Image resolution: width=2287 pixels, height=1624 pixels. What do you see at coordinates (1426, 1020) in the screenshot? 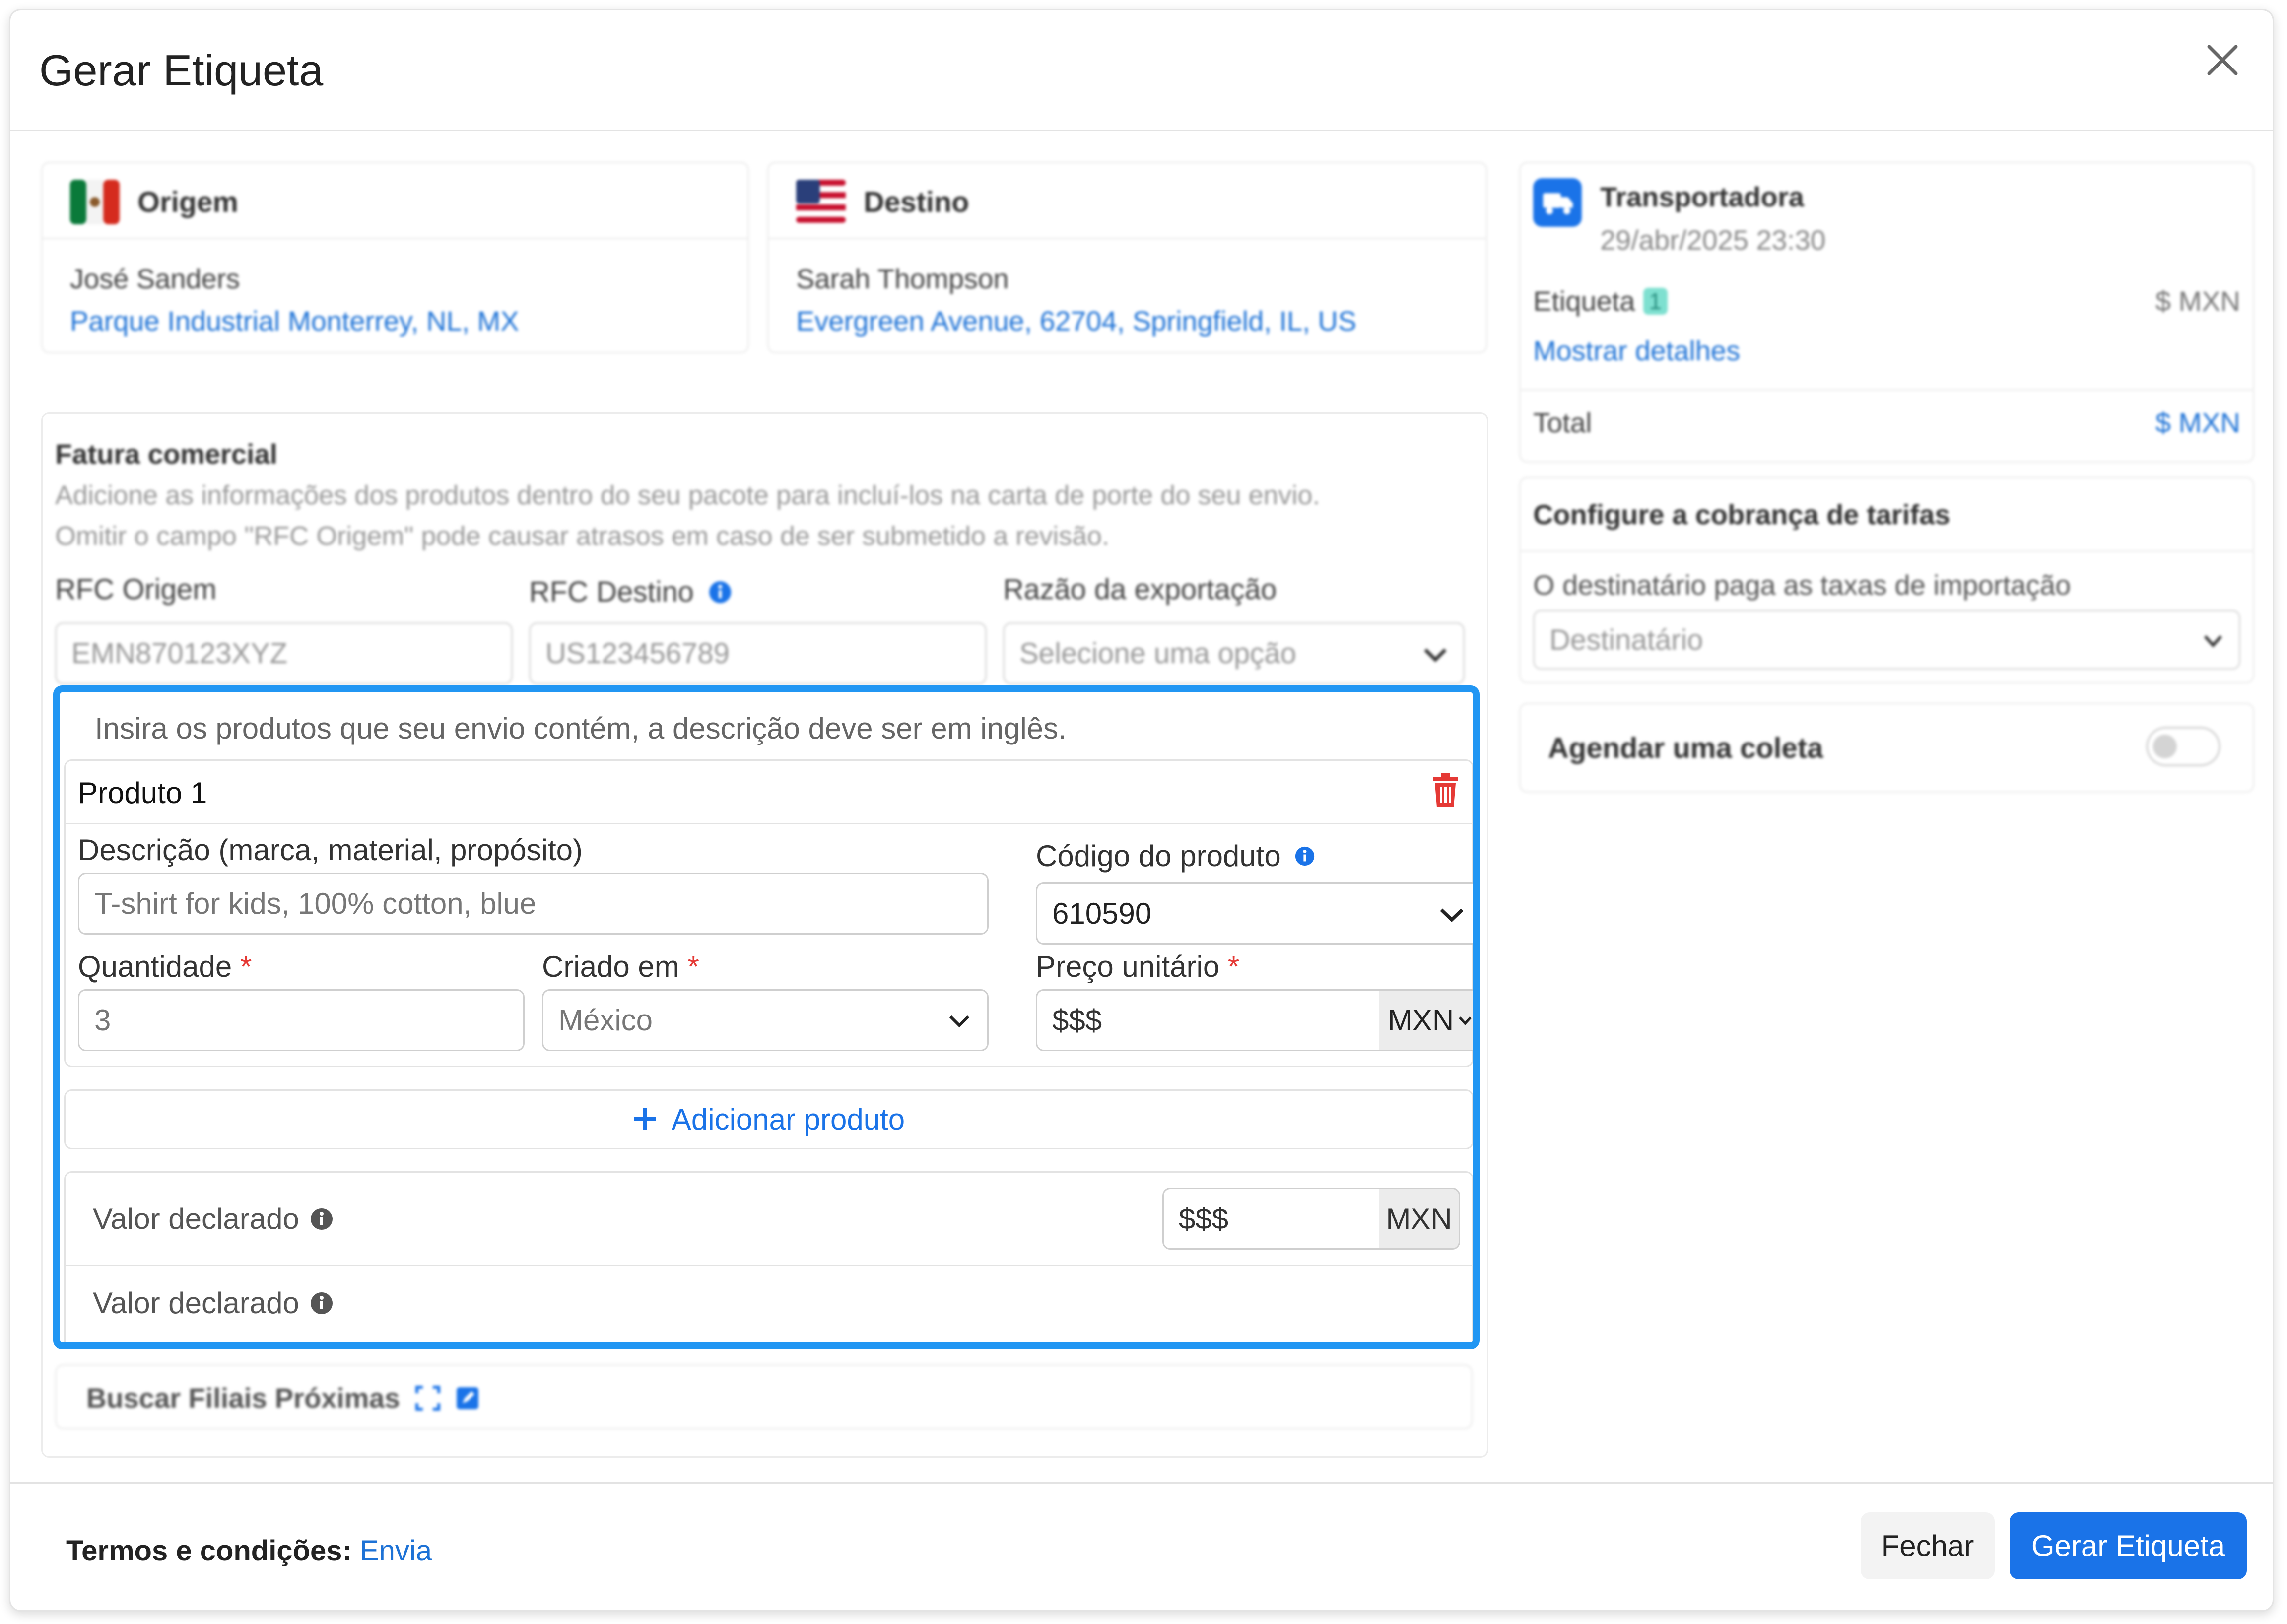
I see `unit-price-currency-select: MXN` at bounding box center [1426, 1020].